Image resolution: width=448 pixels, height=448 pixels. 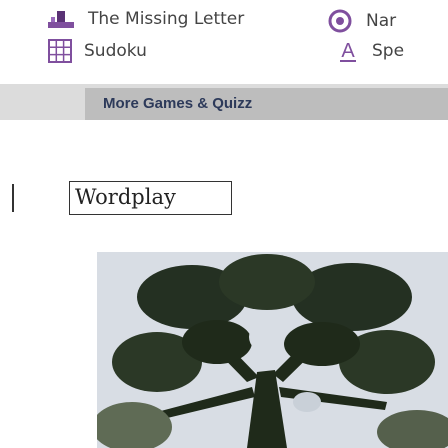 I want to click on link-label: Spe, so click(x=388, y=51).